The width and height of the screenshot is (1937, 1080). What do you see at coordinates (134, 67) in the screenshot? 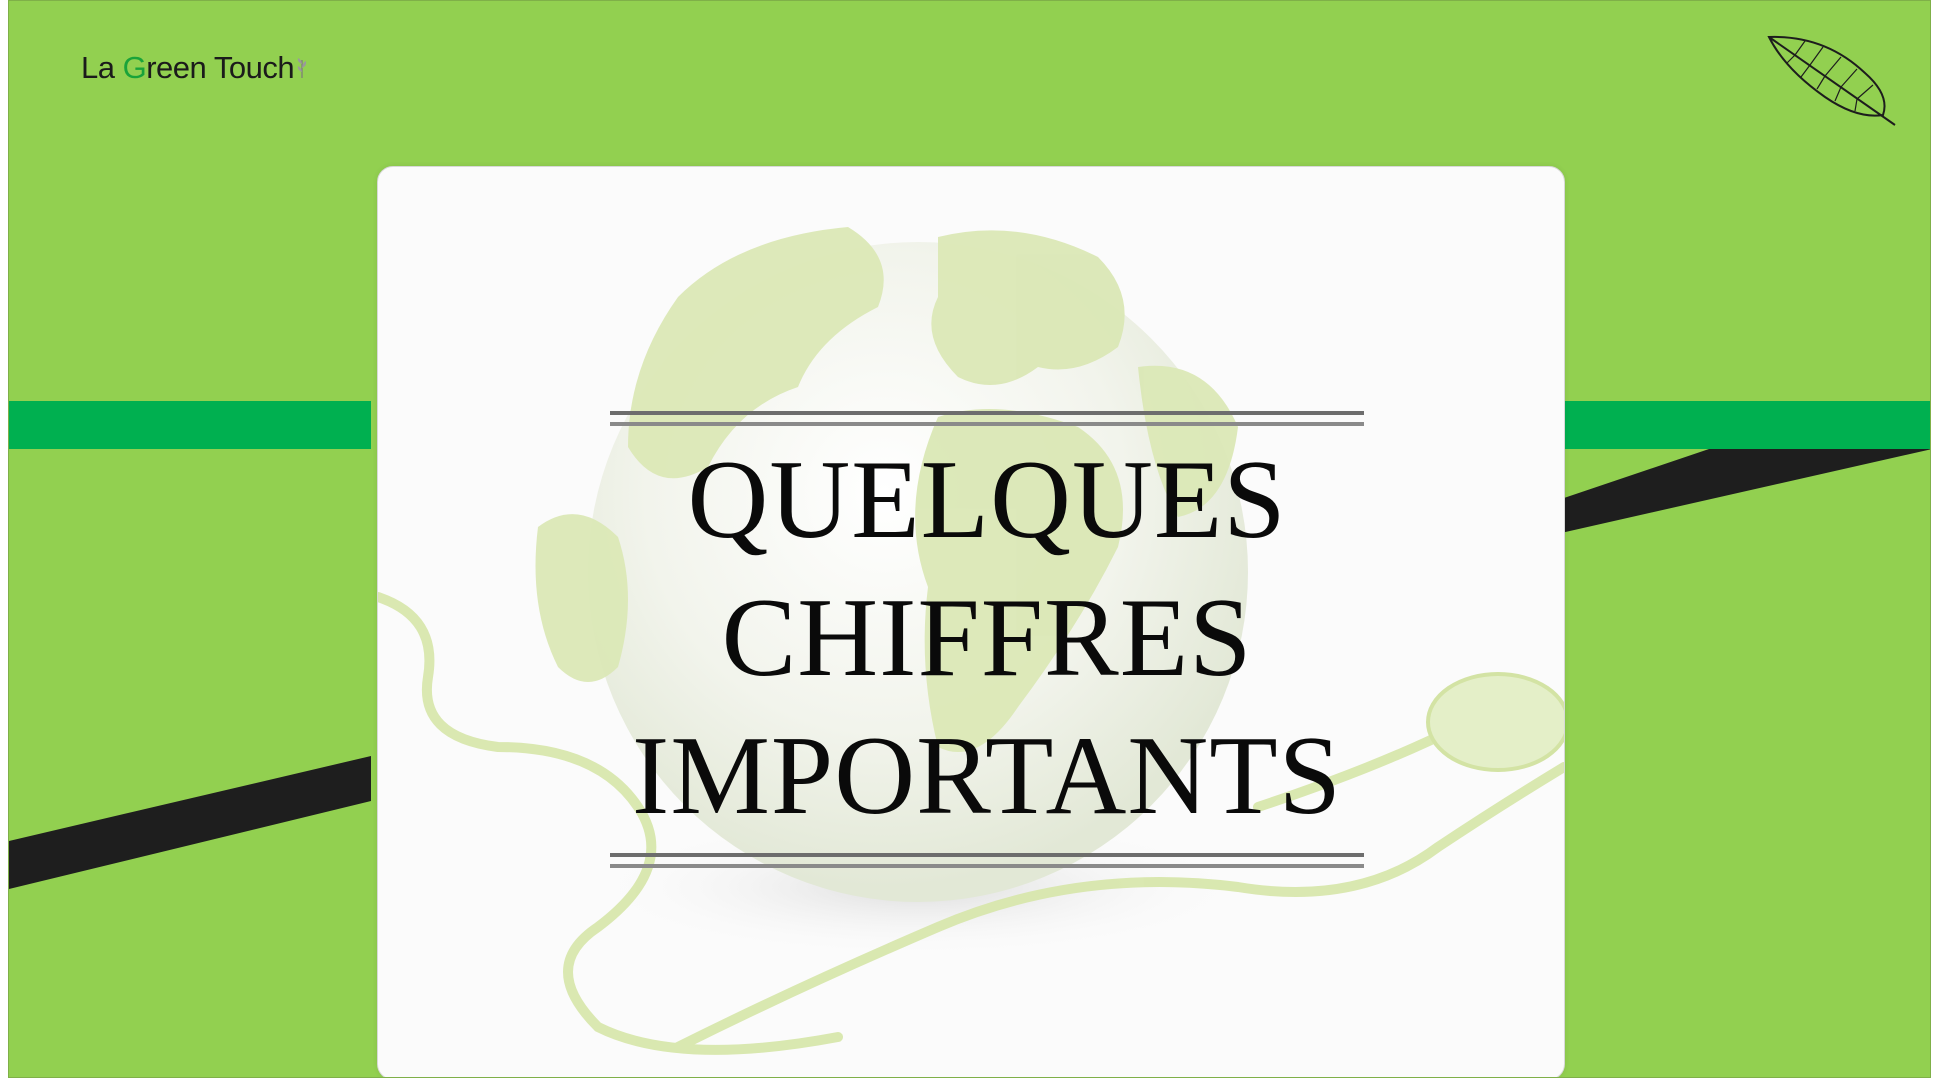
I see `brand-name-g: G` at bounding box center [134, 67].